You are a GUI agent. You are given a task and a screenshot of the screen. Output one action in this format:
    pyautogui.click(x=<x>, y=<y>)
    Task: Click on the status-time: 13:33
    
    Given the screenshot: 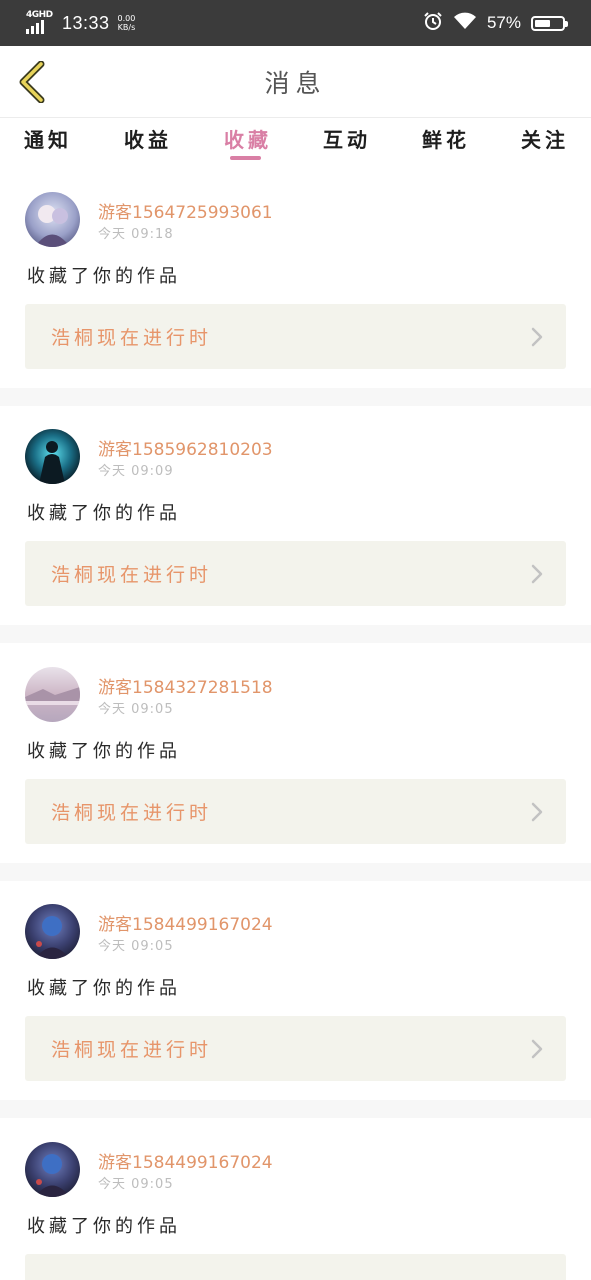 What is the action you would take?
    pyautogui.click(x=86, y=22)
    